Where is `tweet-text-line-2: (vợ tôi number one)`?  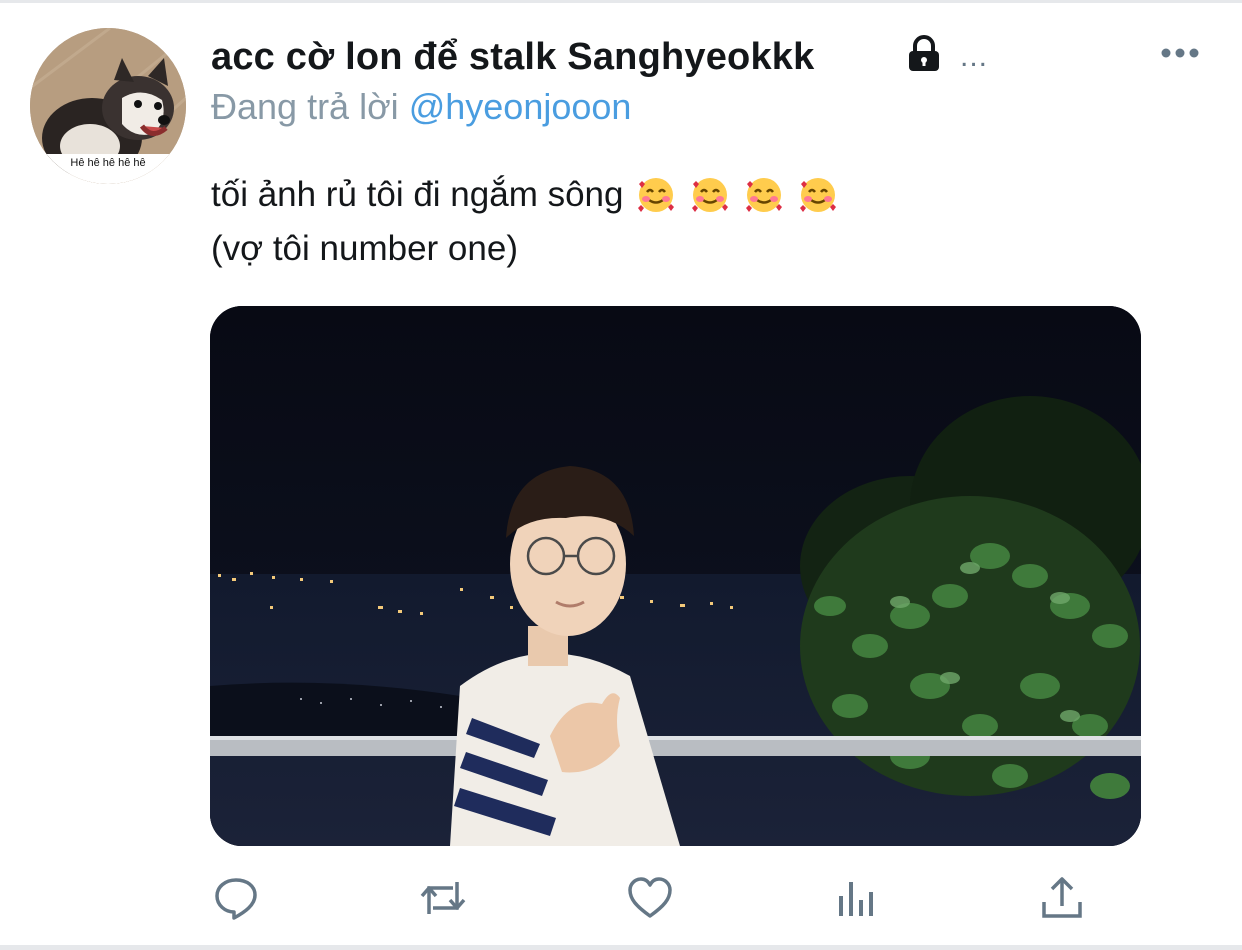 tweet-text-line-2: (vợ tôi number one) is located at coordinates (364, 248).